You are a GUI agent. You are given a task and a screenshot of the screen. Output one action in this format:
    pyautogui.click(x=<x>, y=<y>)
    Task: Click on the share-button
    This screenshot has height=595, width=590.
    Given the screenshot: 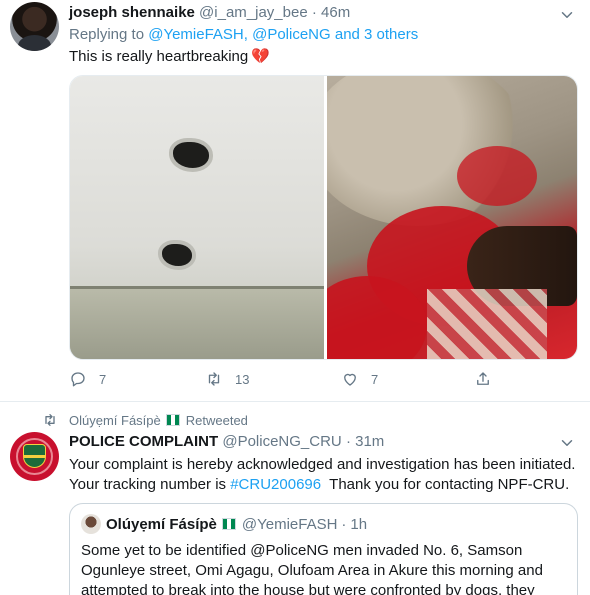 What is the action you would take?
    pyautogui.click(x=489, y=379)
    